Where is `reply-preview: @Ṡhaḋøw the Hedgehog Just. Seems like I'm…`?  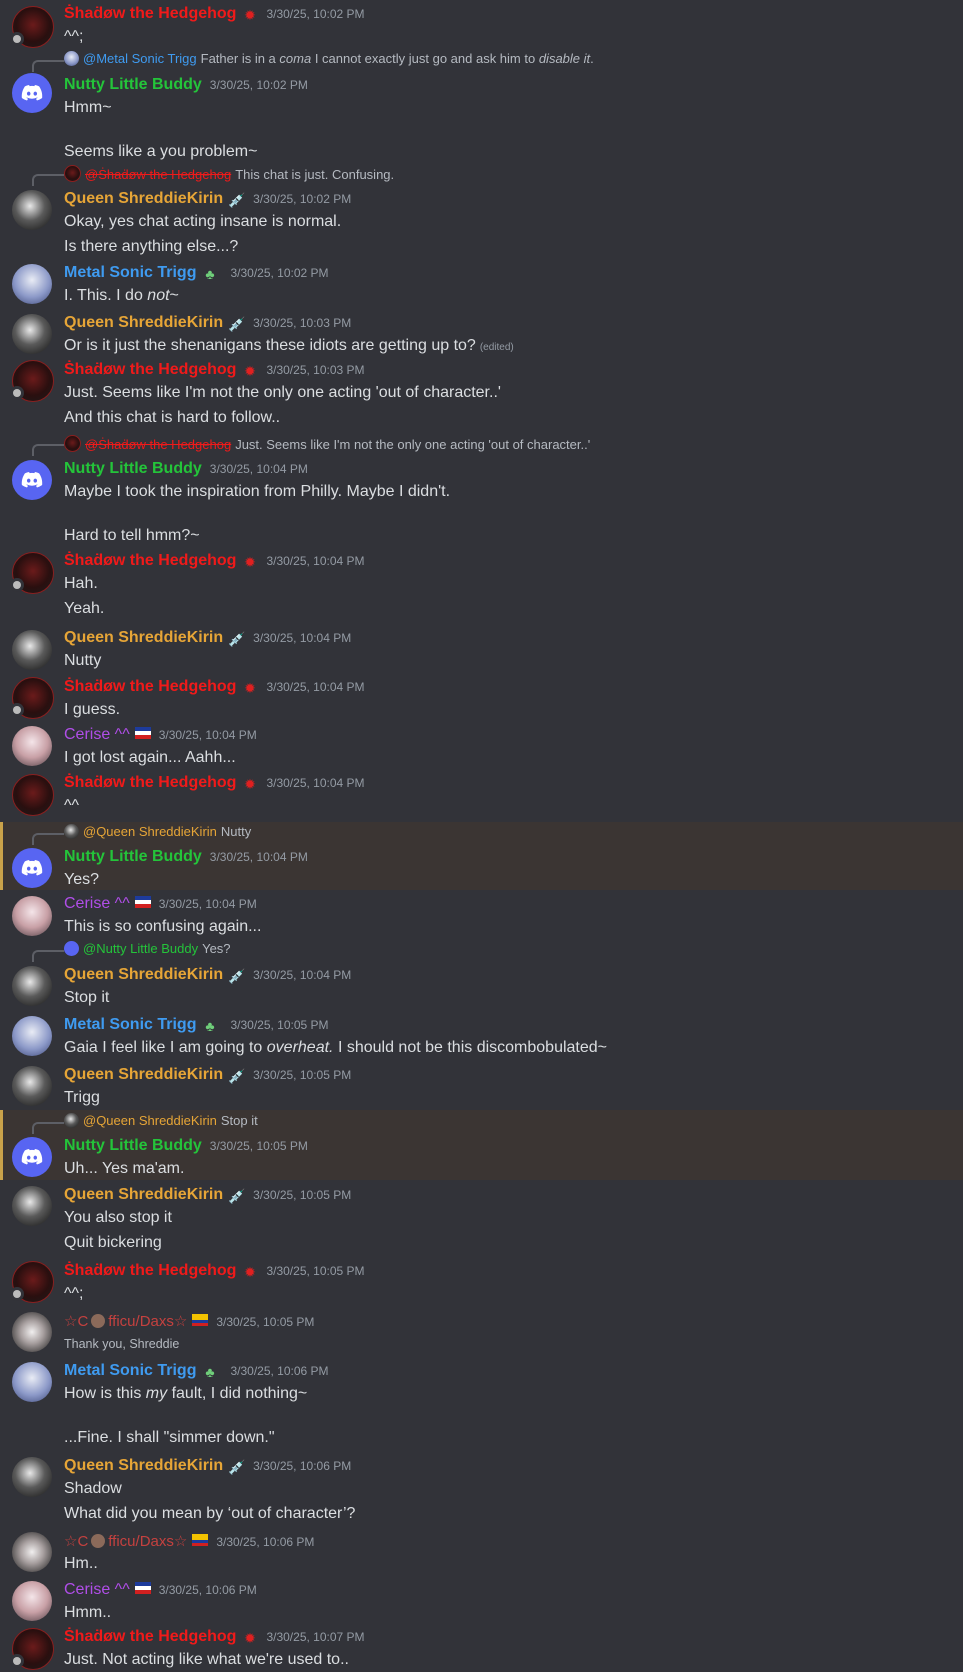
reply-preview: @Ṡhaḋøw the Hedgehog Just. Seems like I'm… is located at coordinates (509, 444).